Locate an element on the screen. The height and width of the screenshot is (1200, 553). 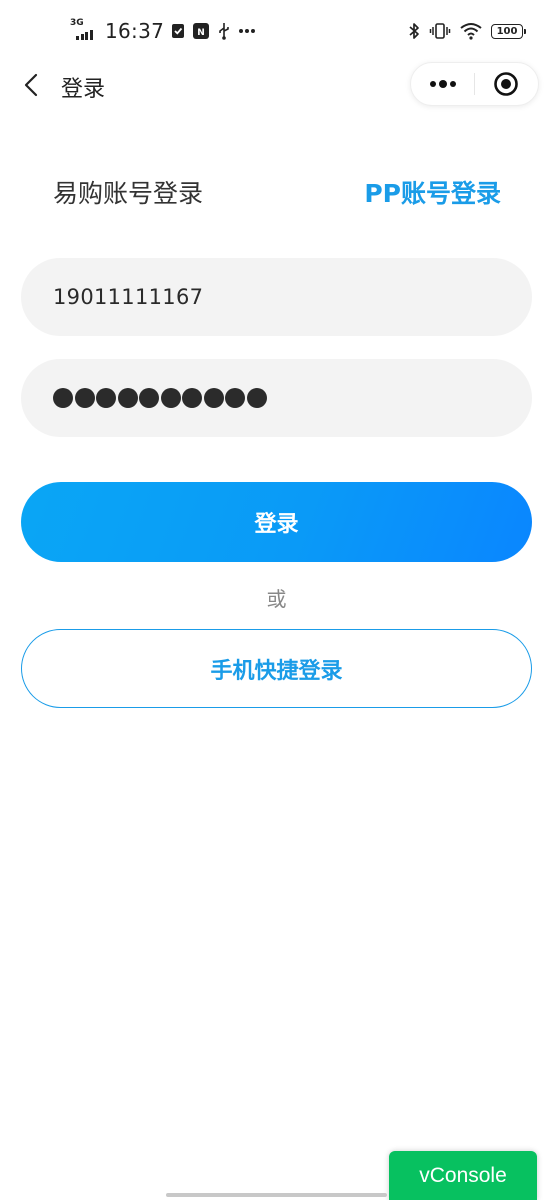
login-button-label: 登录 is located at coordinates (276, 524).